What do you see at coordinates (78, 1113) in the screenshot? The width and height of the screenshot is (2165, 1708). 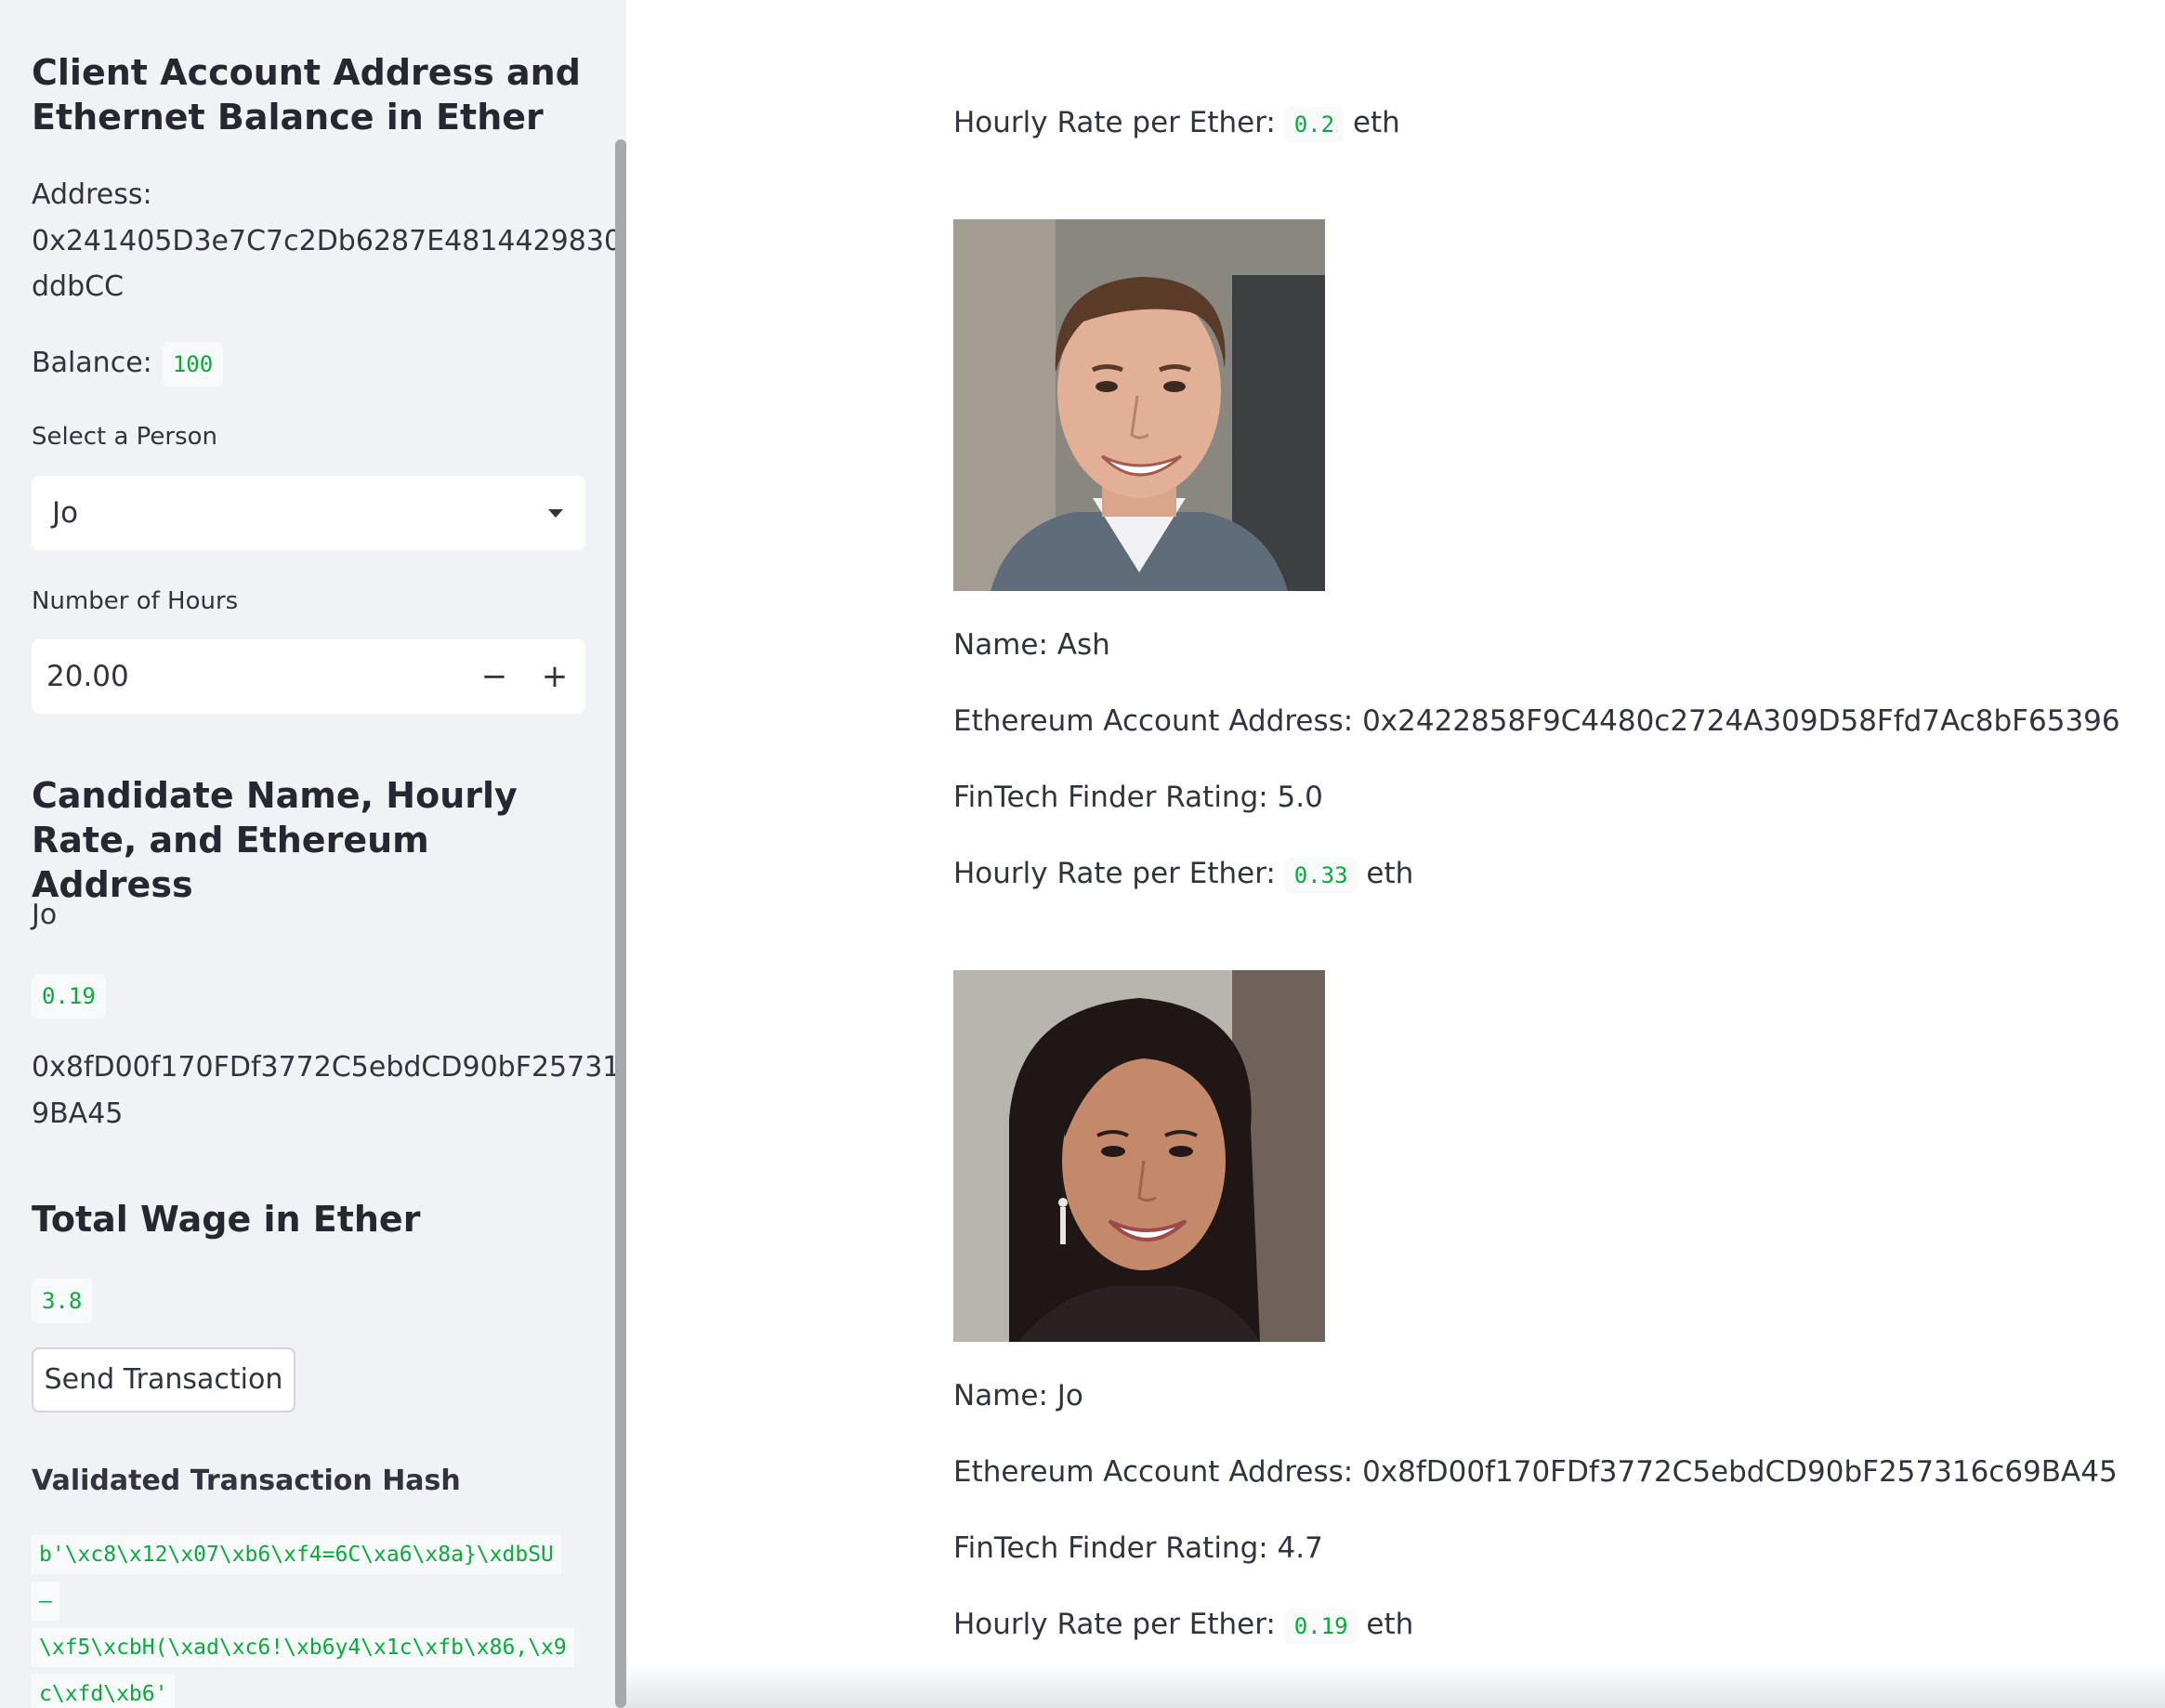 I see `candidate-address-line-2: 9BA45` at bounding box center [78, 1113].